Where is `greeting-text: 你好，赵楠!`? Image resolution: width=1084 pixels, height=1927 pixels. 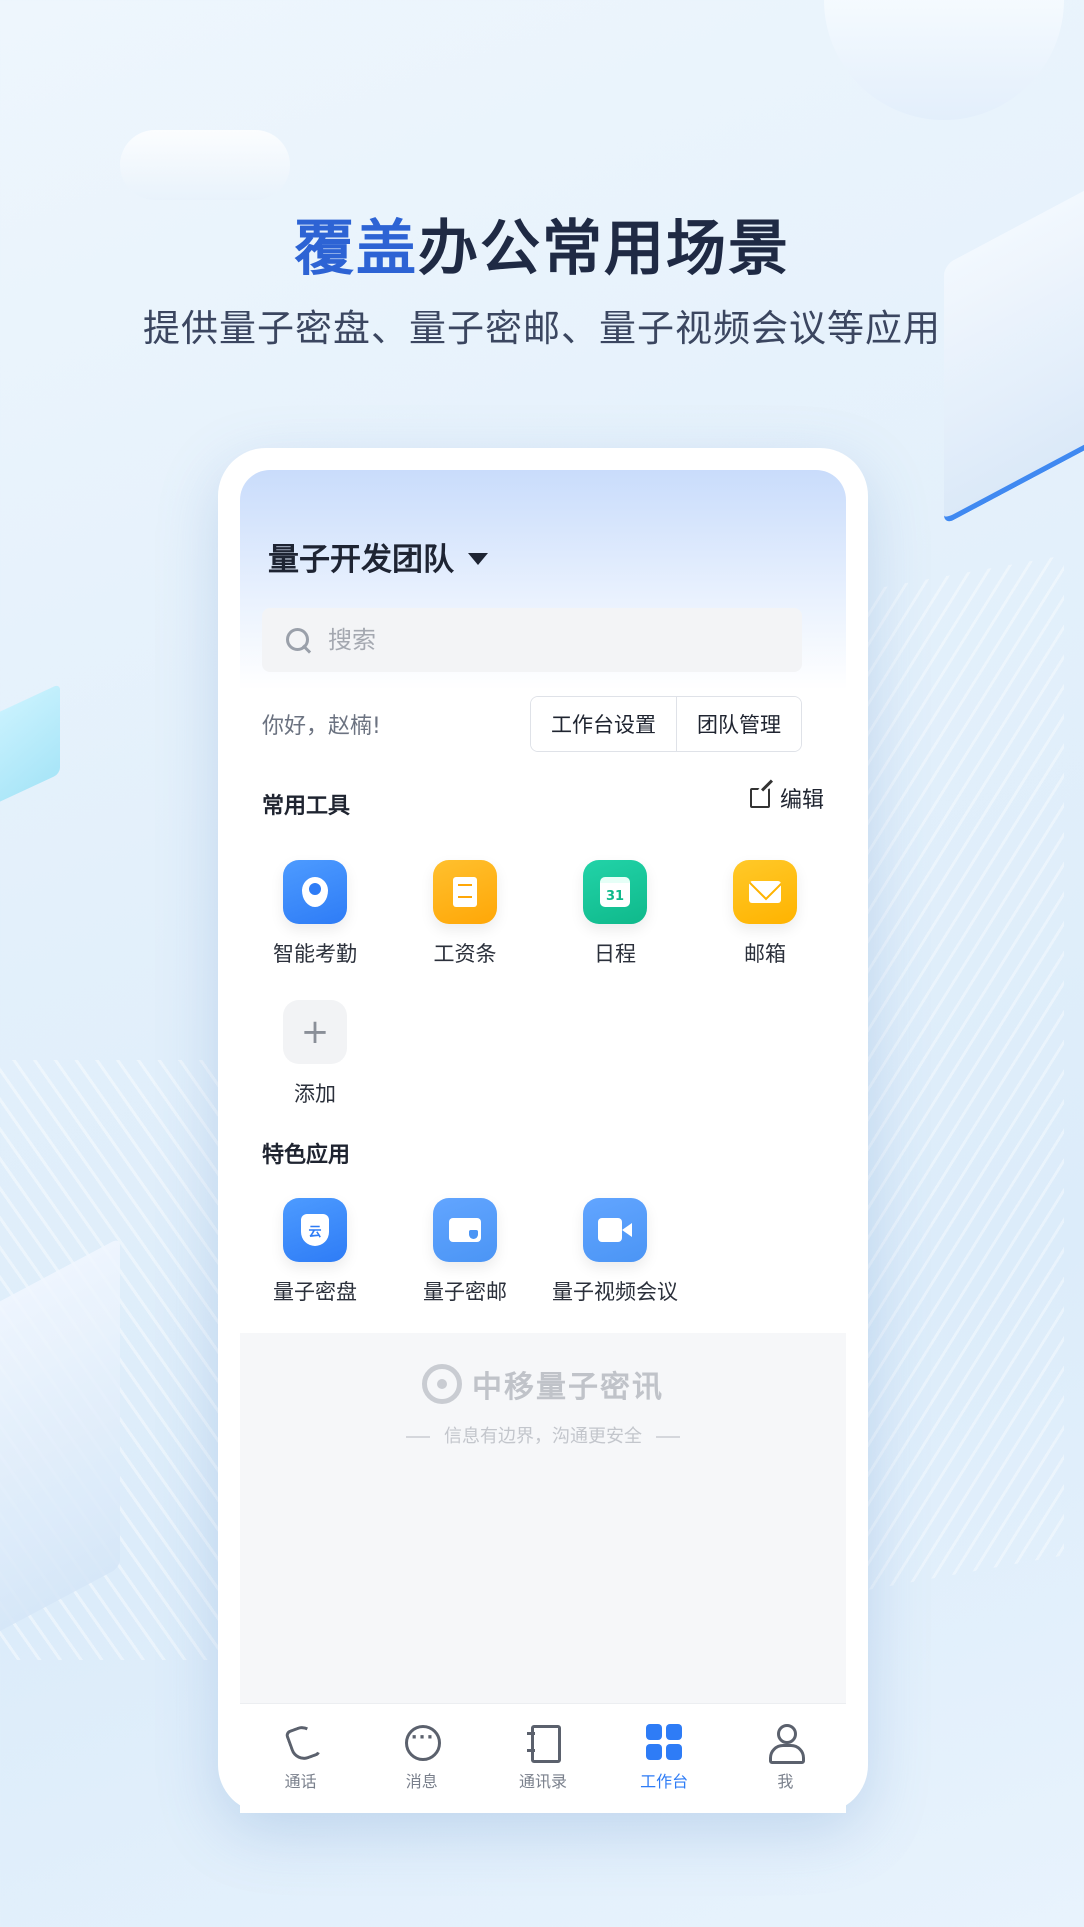 greeting-text: 你好，赵楠! is located at coordinates (321, 726).